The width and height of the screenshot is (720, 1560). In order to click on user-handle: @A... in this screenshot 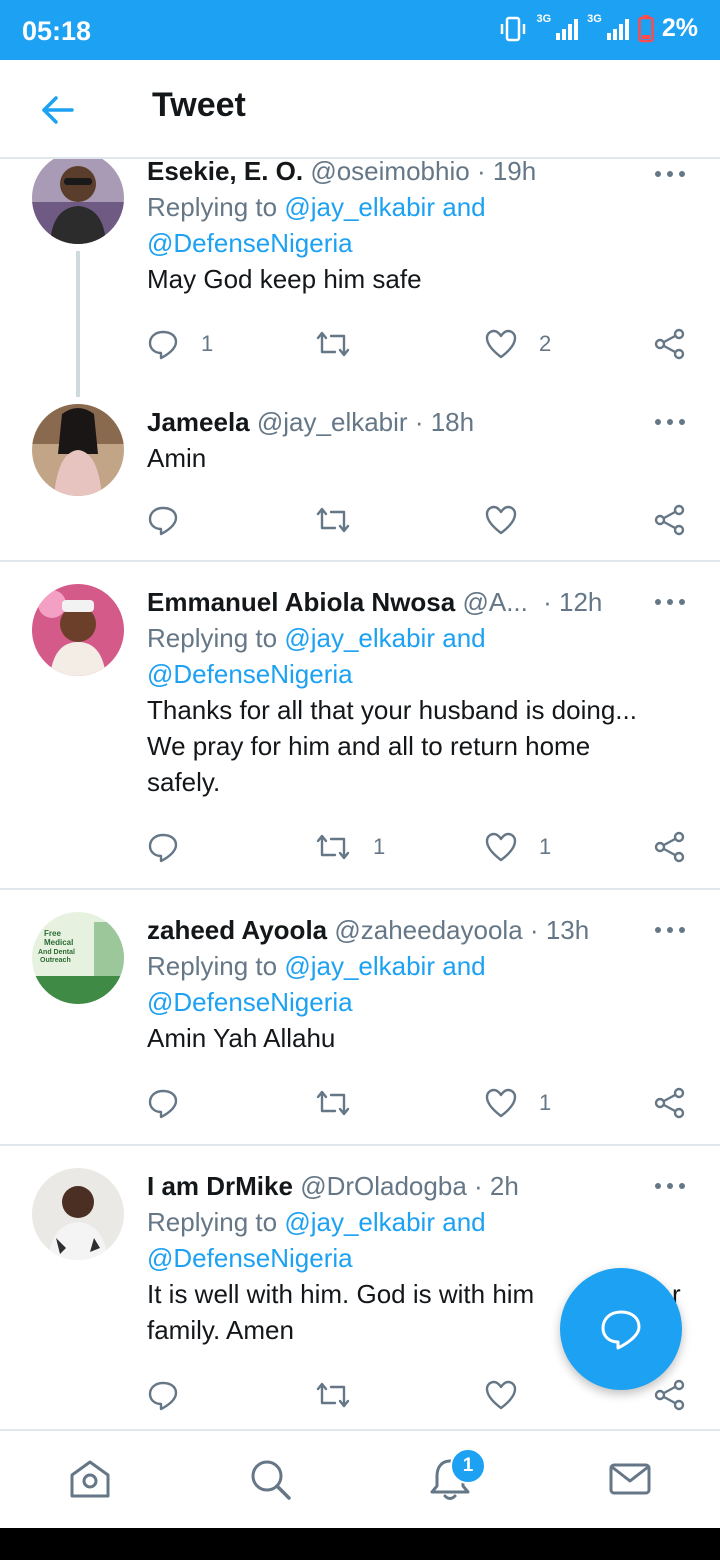, I will do `click(494, 602)`.